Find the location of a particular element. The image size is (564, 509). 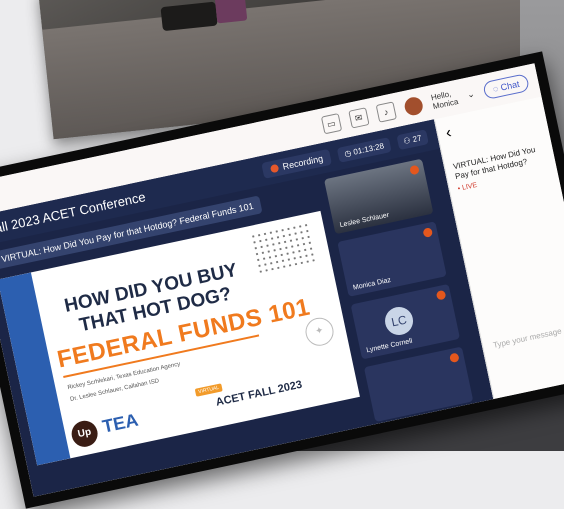

participant-tile: Leslee Schlauer is located at coordinates (378, 196).